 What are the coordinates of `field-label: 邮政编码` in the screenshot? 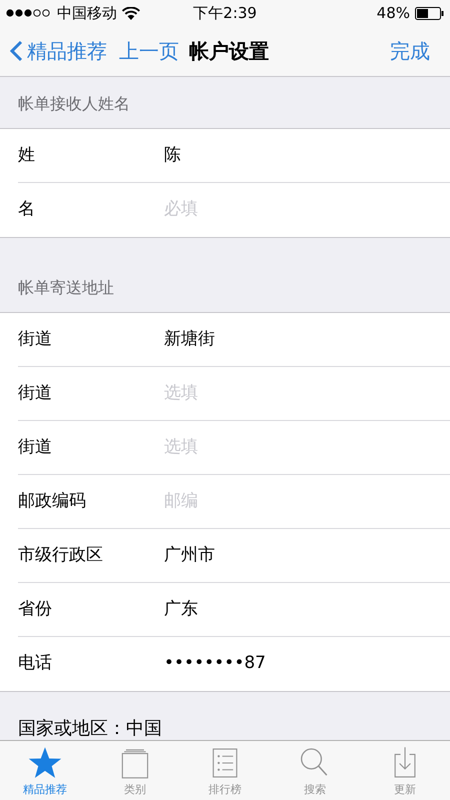 It's located at (52, 501).